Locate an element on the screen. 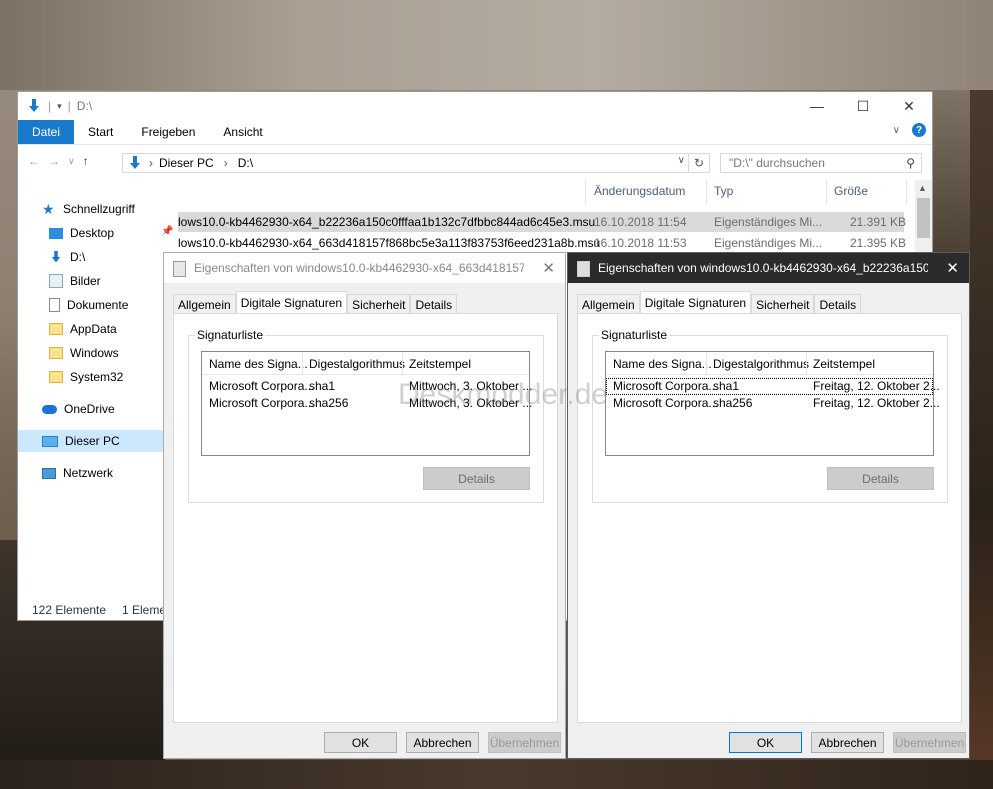  file-date: 16.10.2018 11:53 is located at coordinates (640, 243).